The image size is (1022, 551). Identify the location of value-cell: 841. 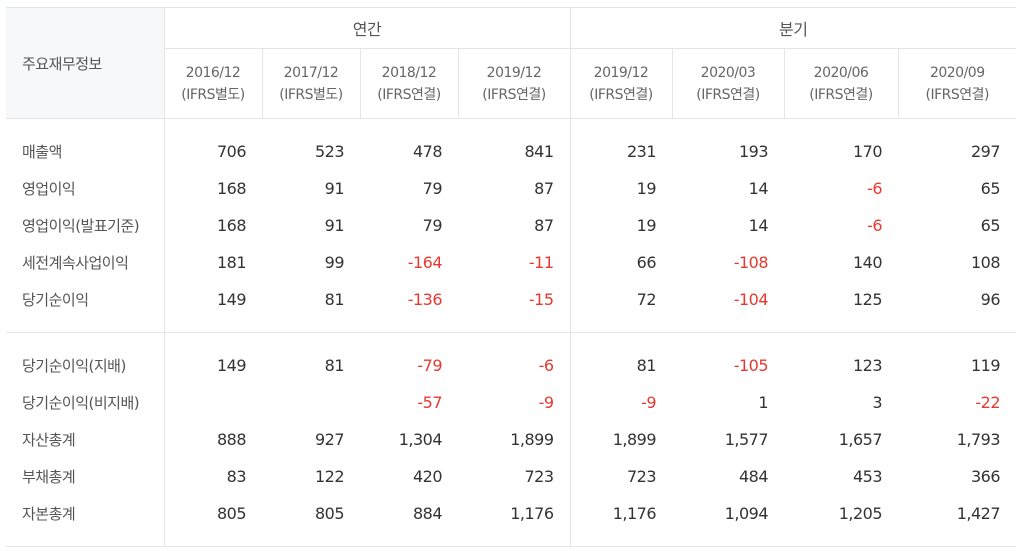
(539, 151).